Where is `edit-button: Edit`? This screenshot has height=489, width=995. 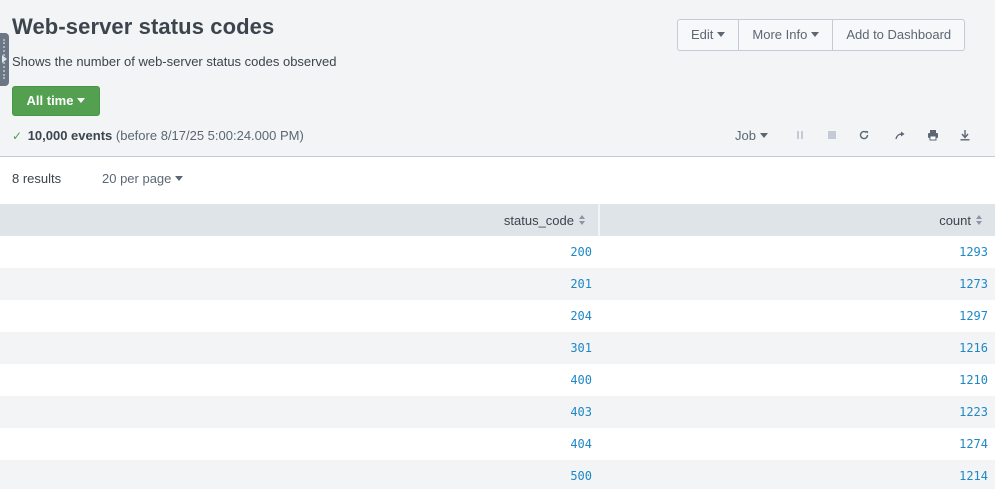
edit-button: Edit is located at coordinates (709, 35).